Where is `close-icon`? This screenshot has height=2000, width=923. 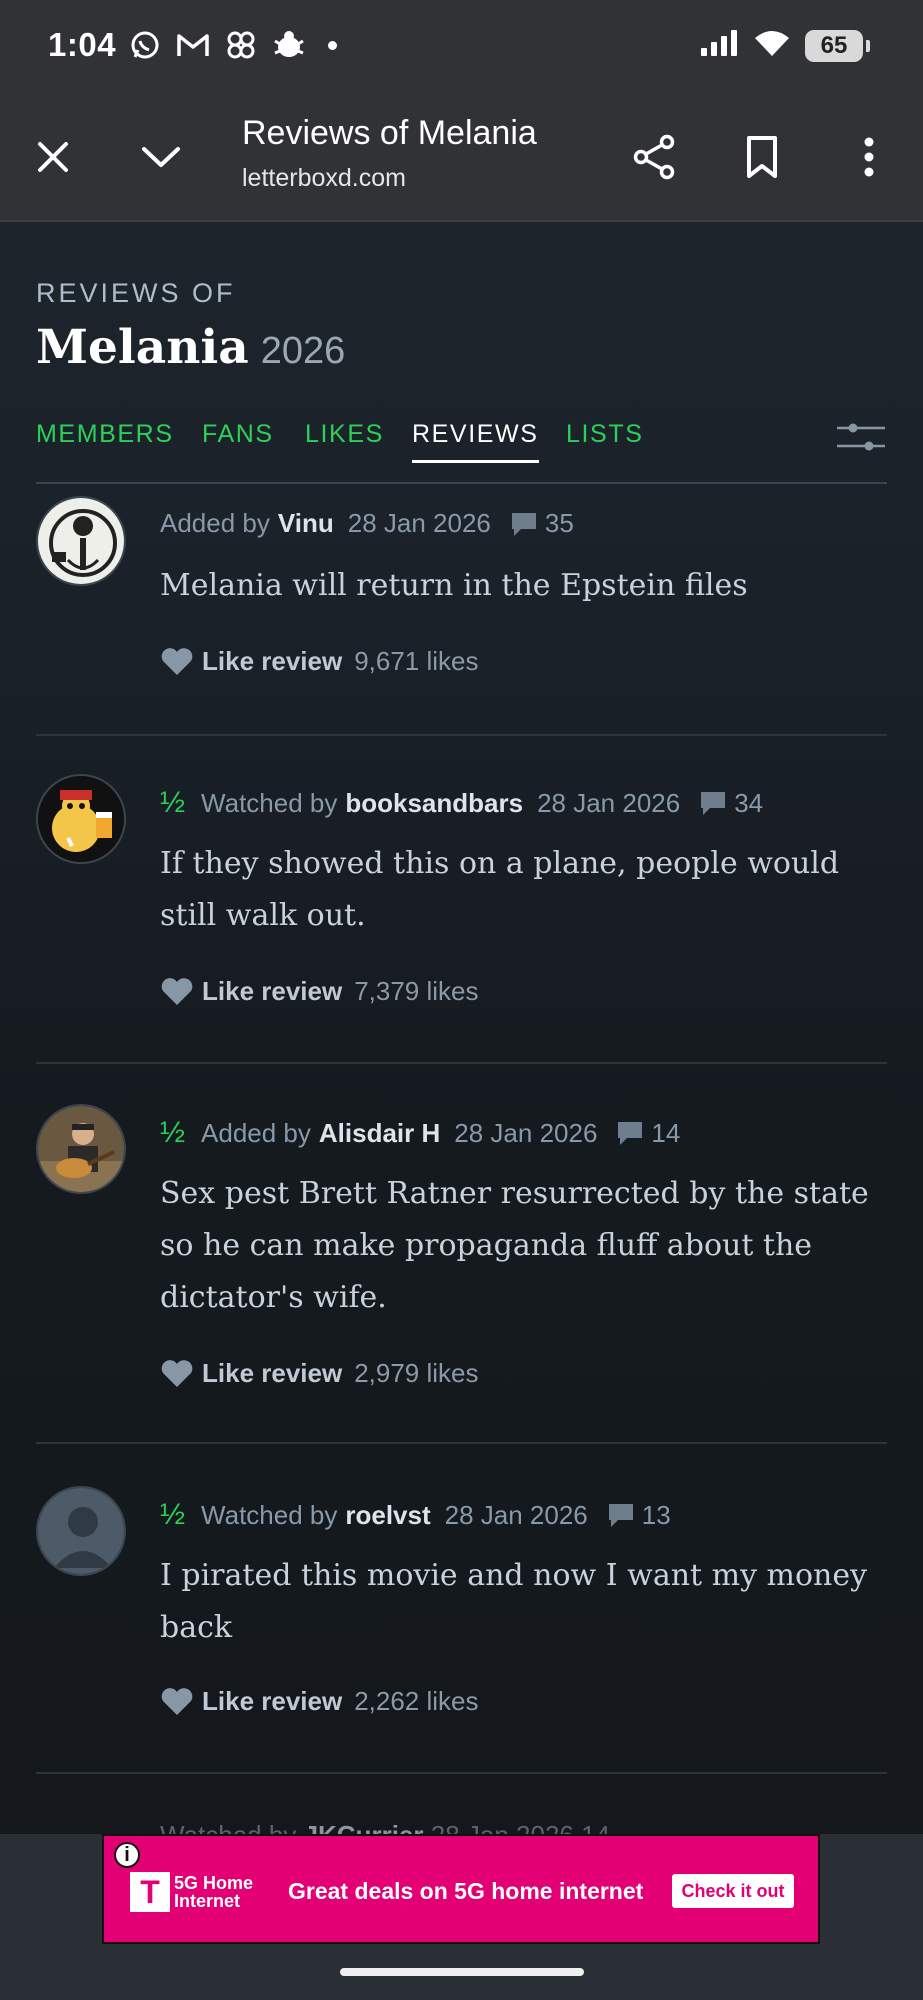 close-icon is located at coordinates (53, 157).